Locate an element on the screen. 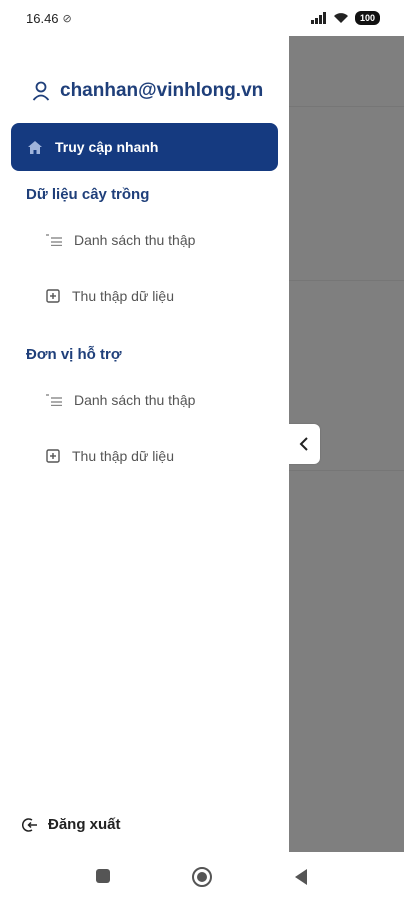 This screenshot has width=404, height=900. system-nav-bar is located at coordinates (202, 876).